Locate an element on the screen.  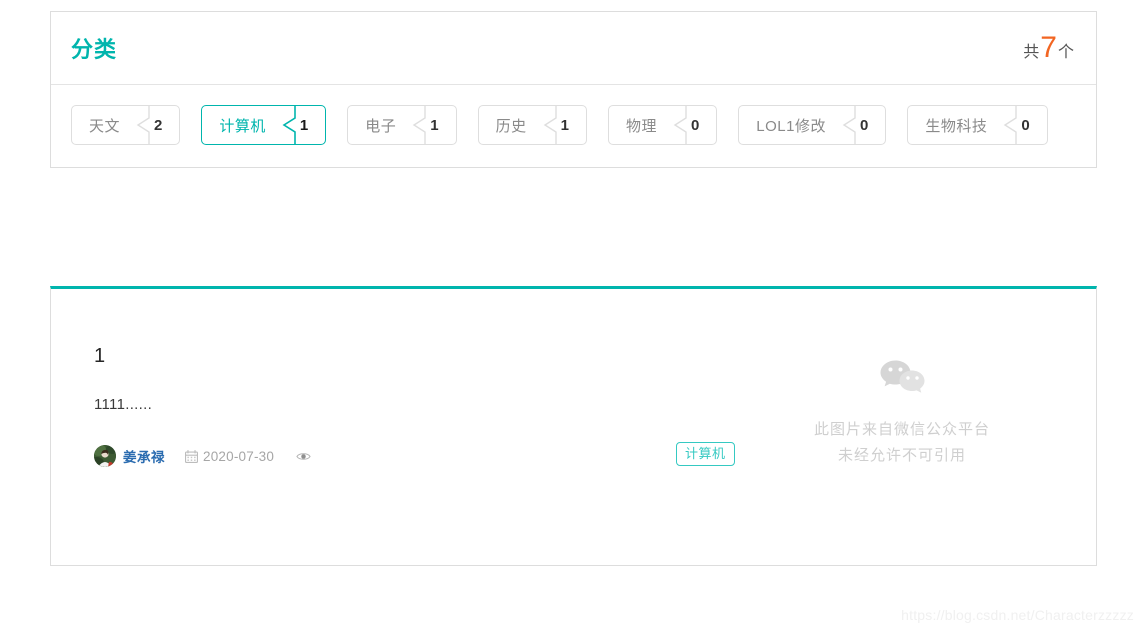
thumbnail-line-1: 此图片来自微信公众平台 is located at coordinates (901, 429).